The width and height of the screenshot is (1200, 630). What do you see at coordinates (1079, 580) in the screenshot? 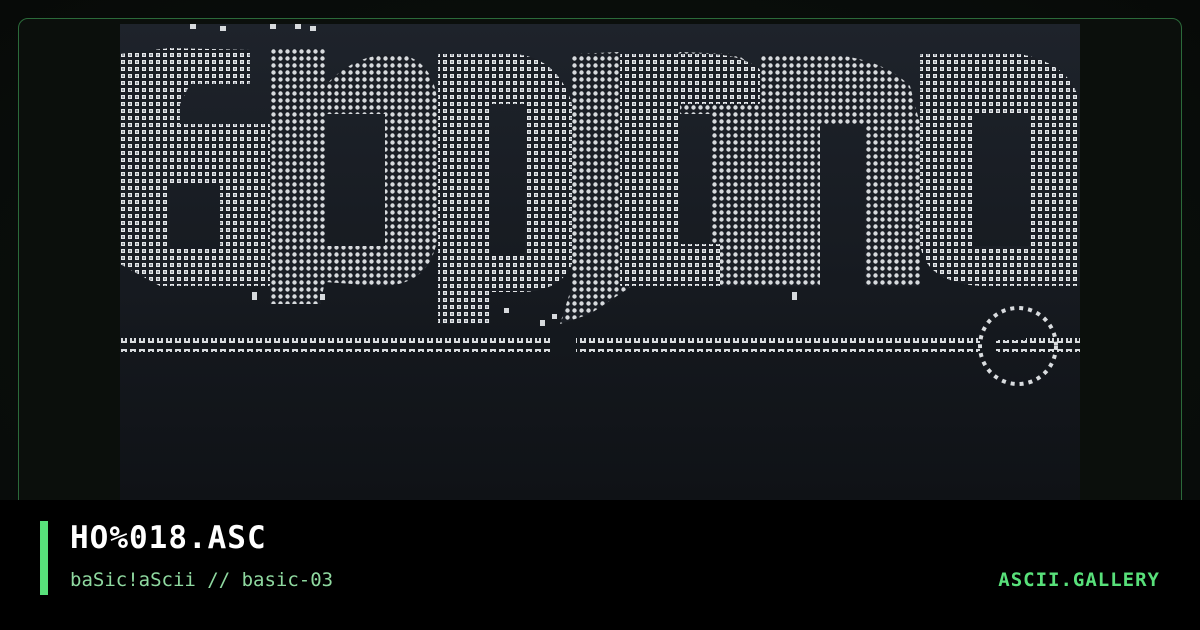
I see `site-brand: ASCII.GALLERY` at bounding box center [1079, 580].